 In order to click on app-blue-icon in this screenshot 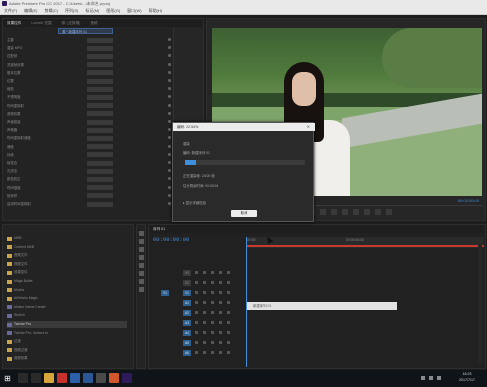, I will do `click(75, 378)`.